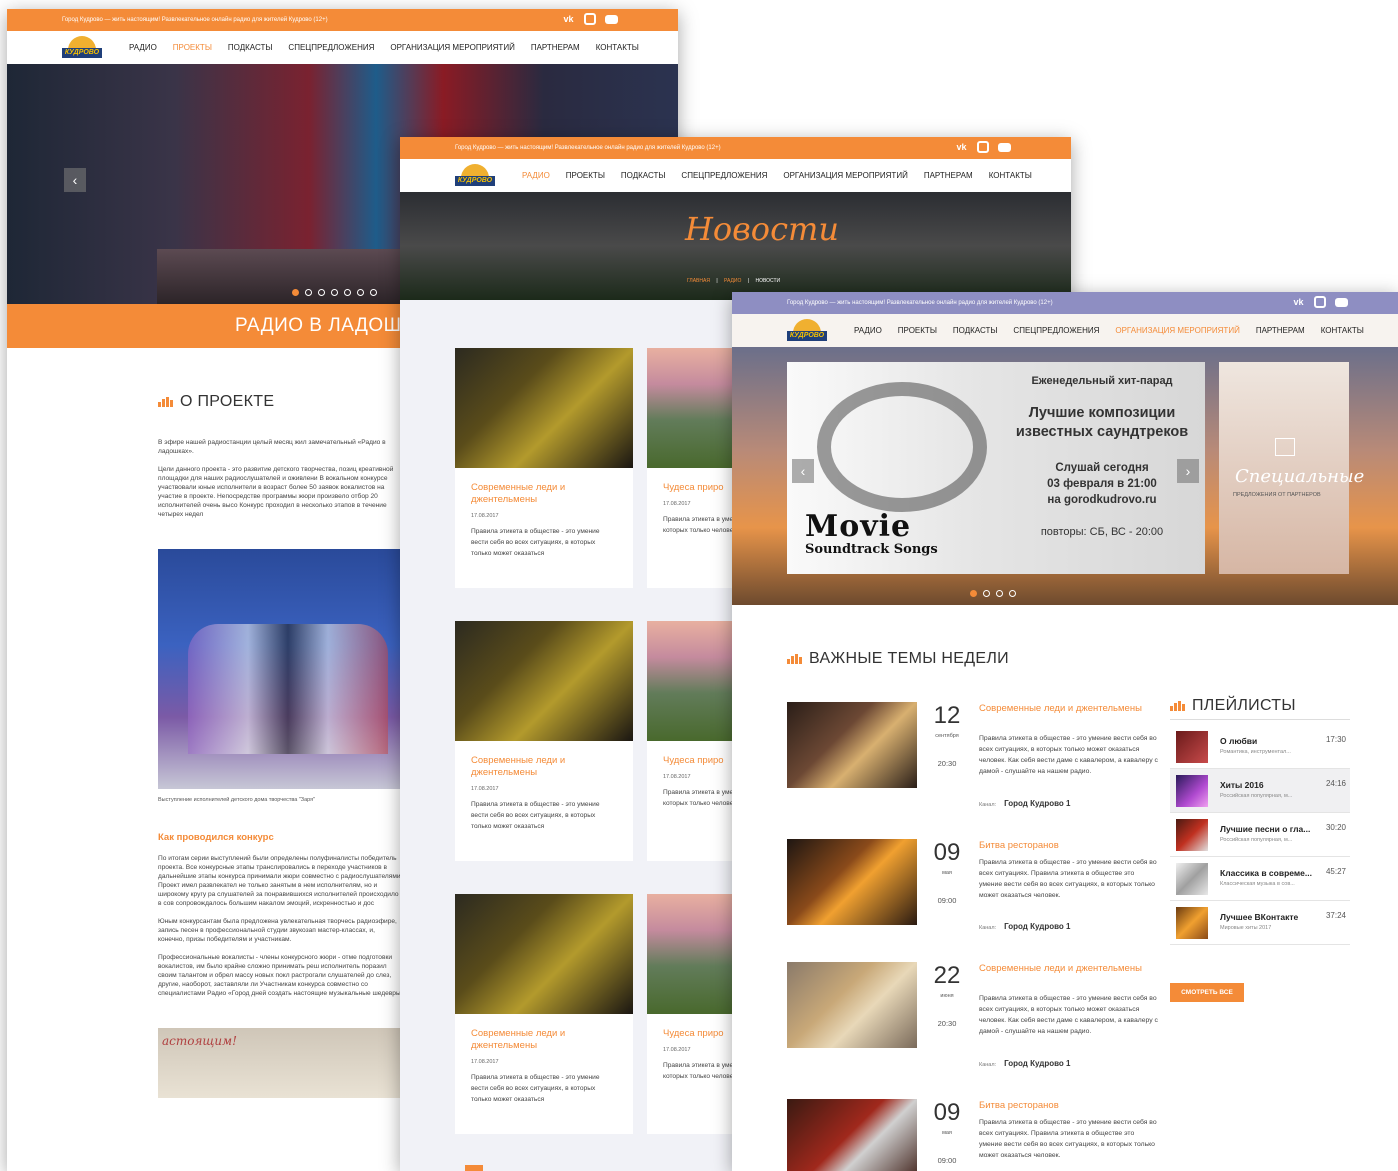 This screenshot has width=1398, height=1171. I want to click on news-channel: Канал: Город Кудрово 1, so click(1024, 926).